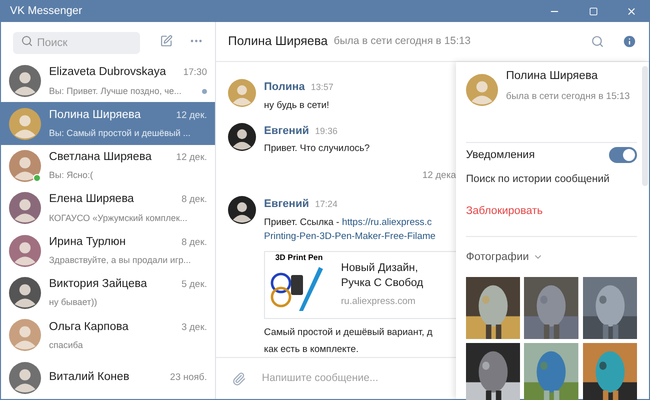 The height and width of the screenshot is (400, 650). Describe the element at coordinates (194, 327) in the screenshot. I see `dialog-time: 3 дек.` at that location.